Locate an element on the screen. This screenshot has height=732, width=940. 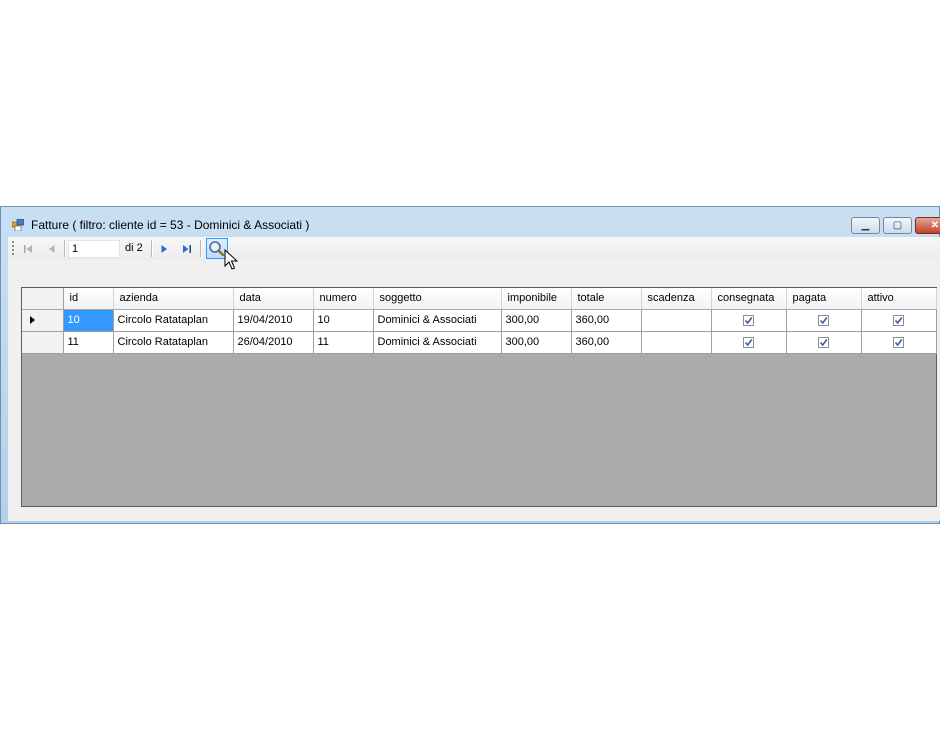
cell-id: 10 is located at coordinates (88, 320).